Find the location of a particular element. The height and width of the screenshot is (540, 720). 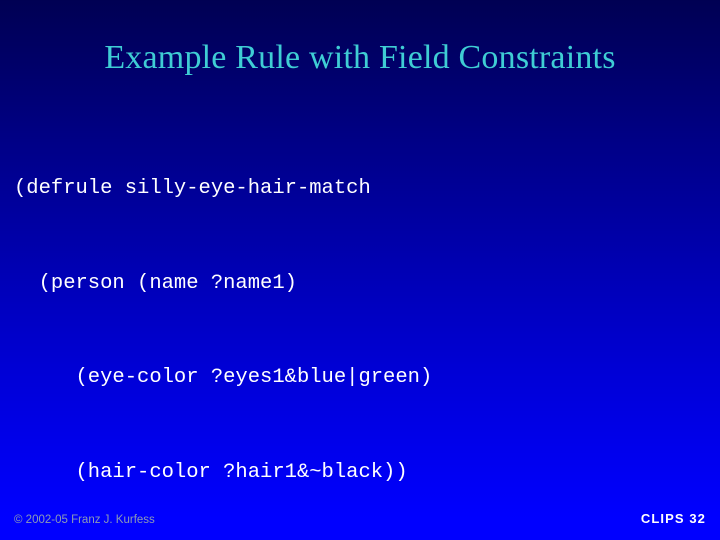

footer-slide-label: CLIPS 32 is located at coordinates (673, 518).